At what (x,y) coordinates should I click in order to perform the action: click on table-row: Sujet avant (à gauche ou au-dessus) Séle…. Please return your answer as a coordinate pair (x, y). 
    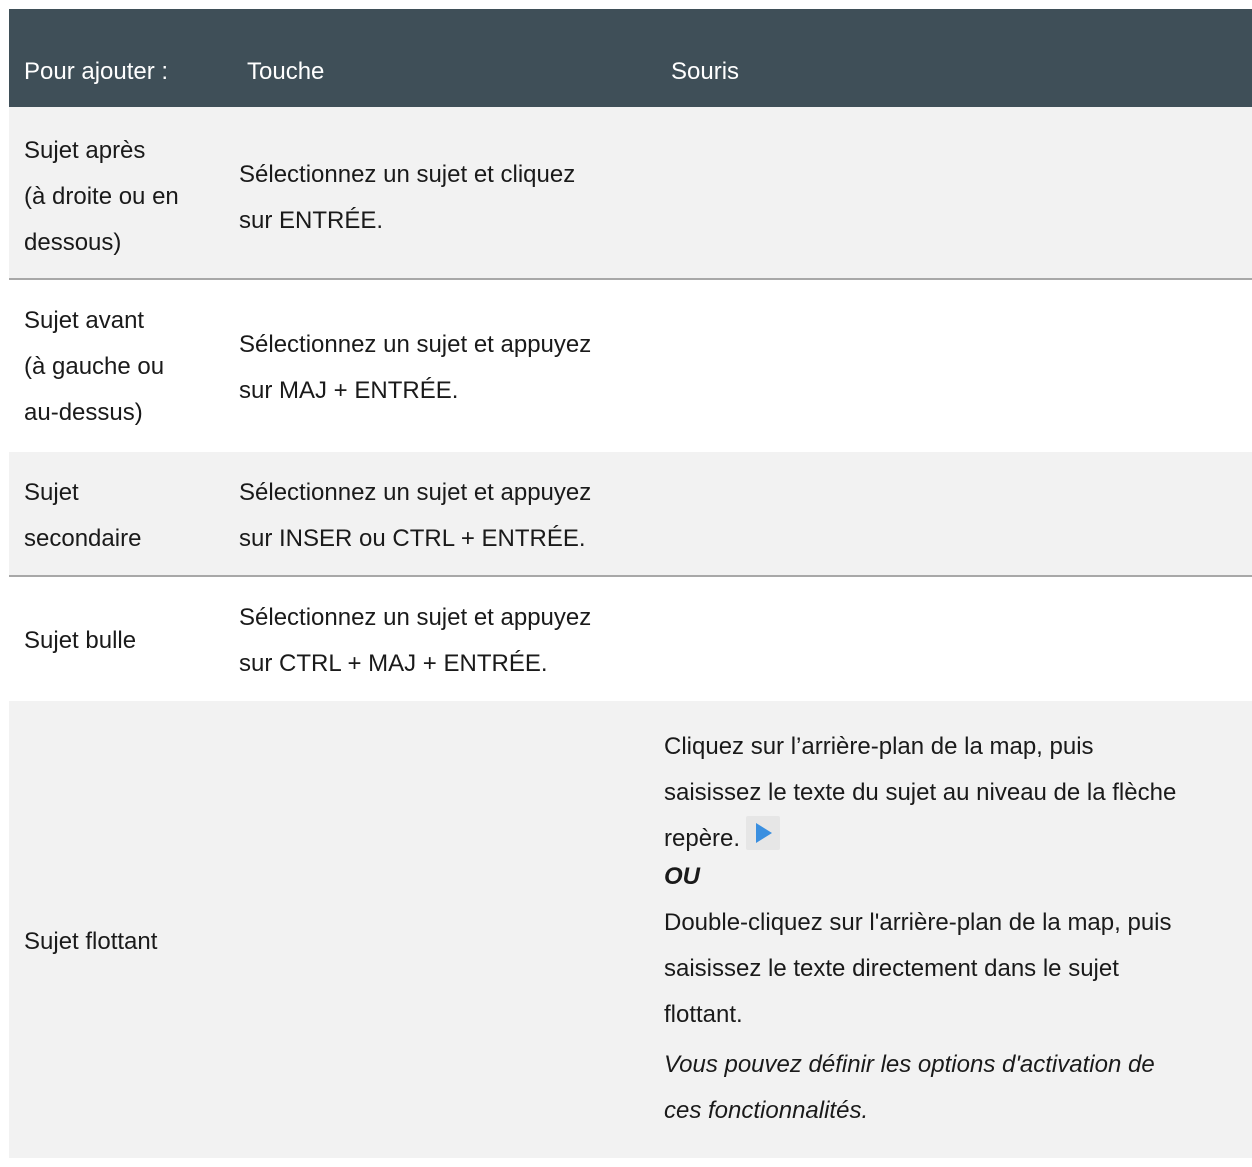
    Looking at the image, I should click on (630, 366).